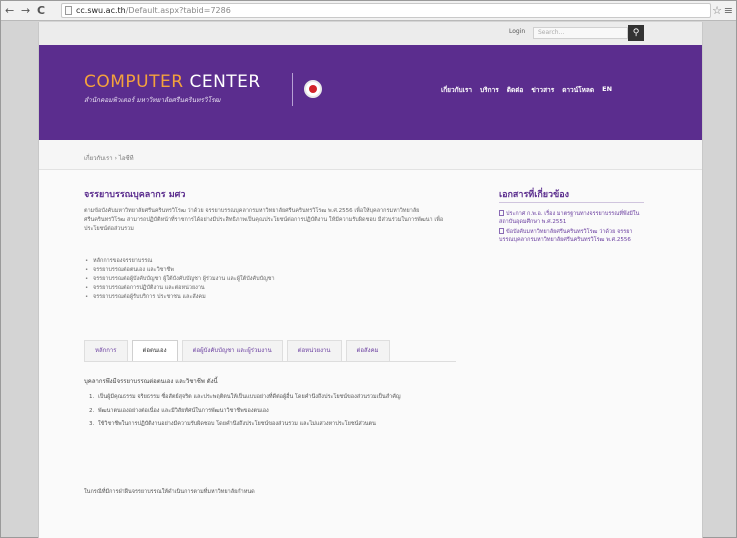  Describe the element at coordinates (636, 33) in the screenshot. I see `search-icon: ⚲` at that location.